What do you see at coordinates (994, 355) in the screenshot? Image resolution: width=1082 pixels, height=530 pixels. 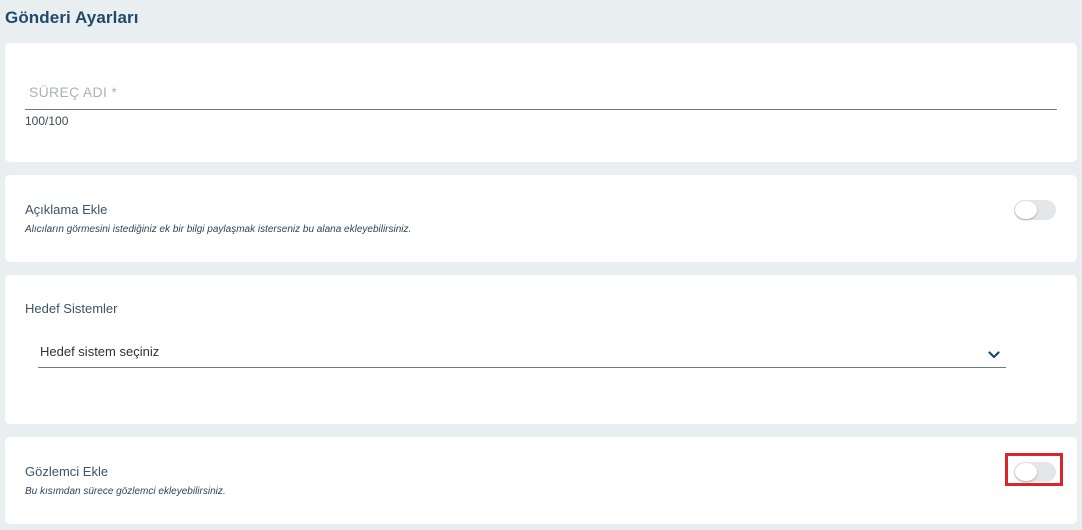 I see `chevron-down-icon` at bounding box center [994, 355].